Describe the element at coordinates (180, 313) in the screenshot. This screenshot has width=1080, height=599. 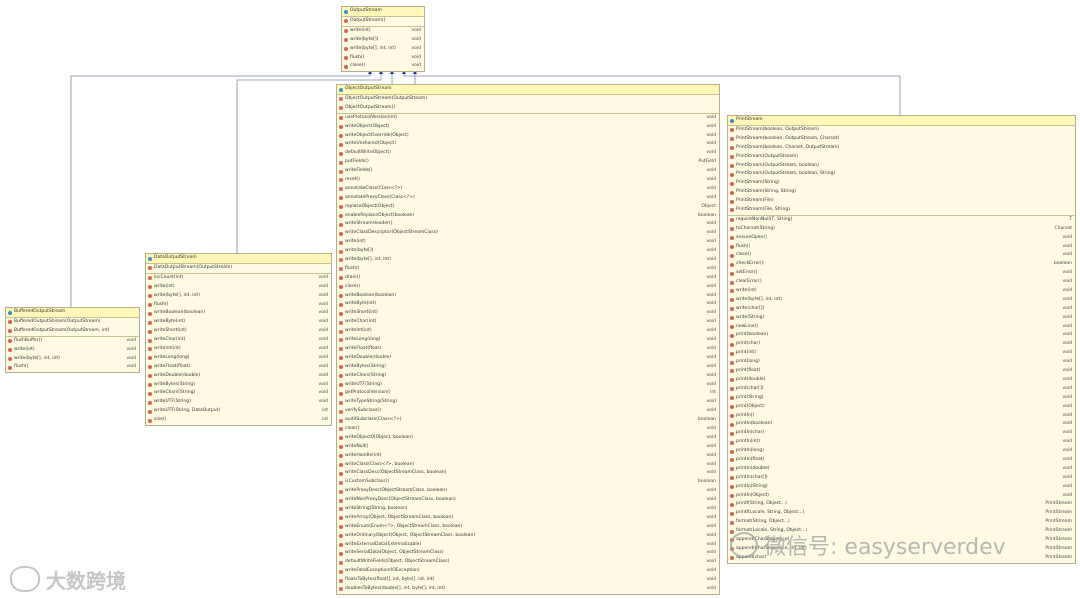
I see `method-signature: writeBoolean(boolean)` at that location.